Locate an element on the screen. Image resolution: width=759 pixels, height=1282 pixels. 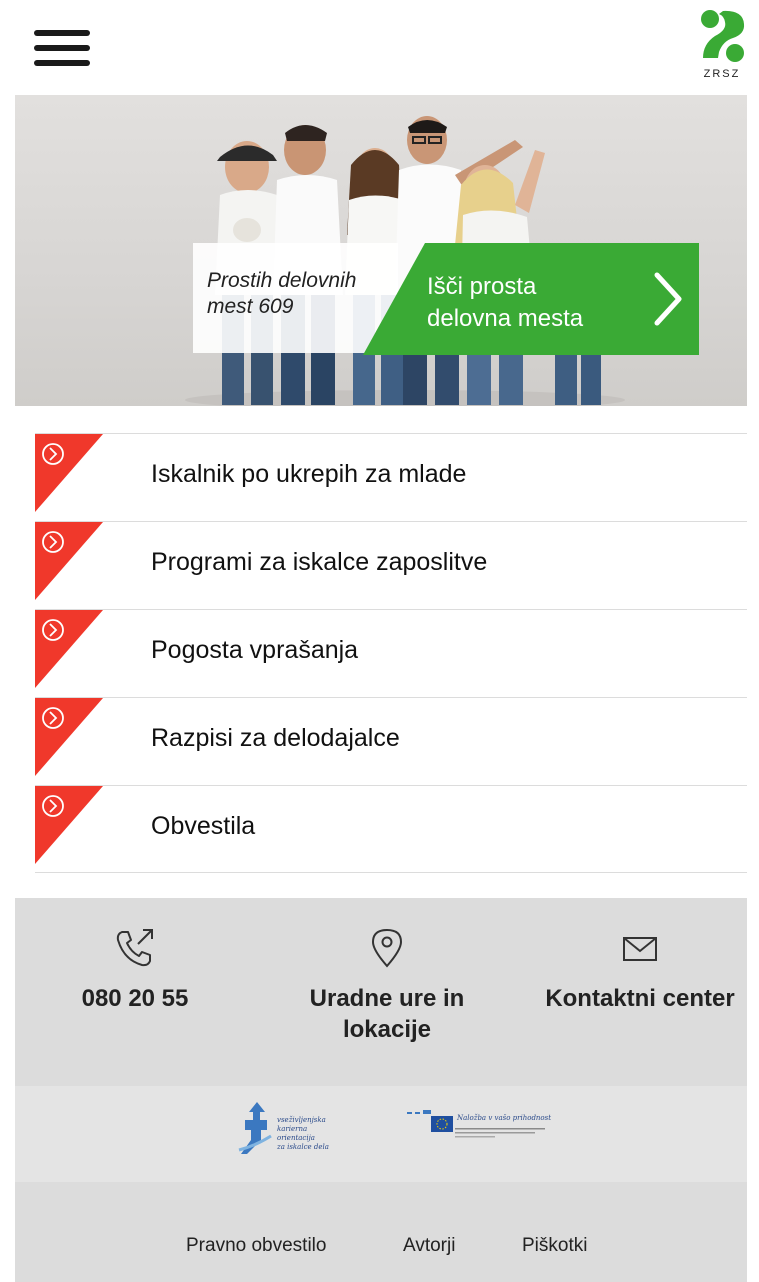
phone-outgoing-icon is located at coordinates (134, 948).